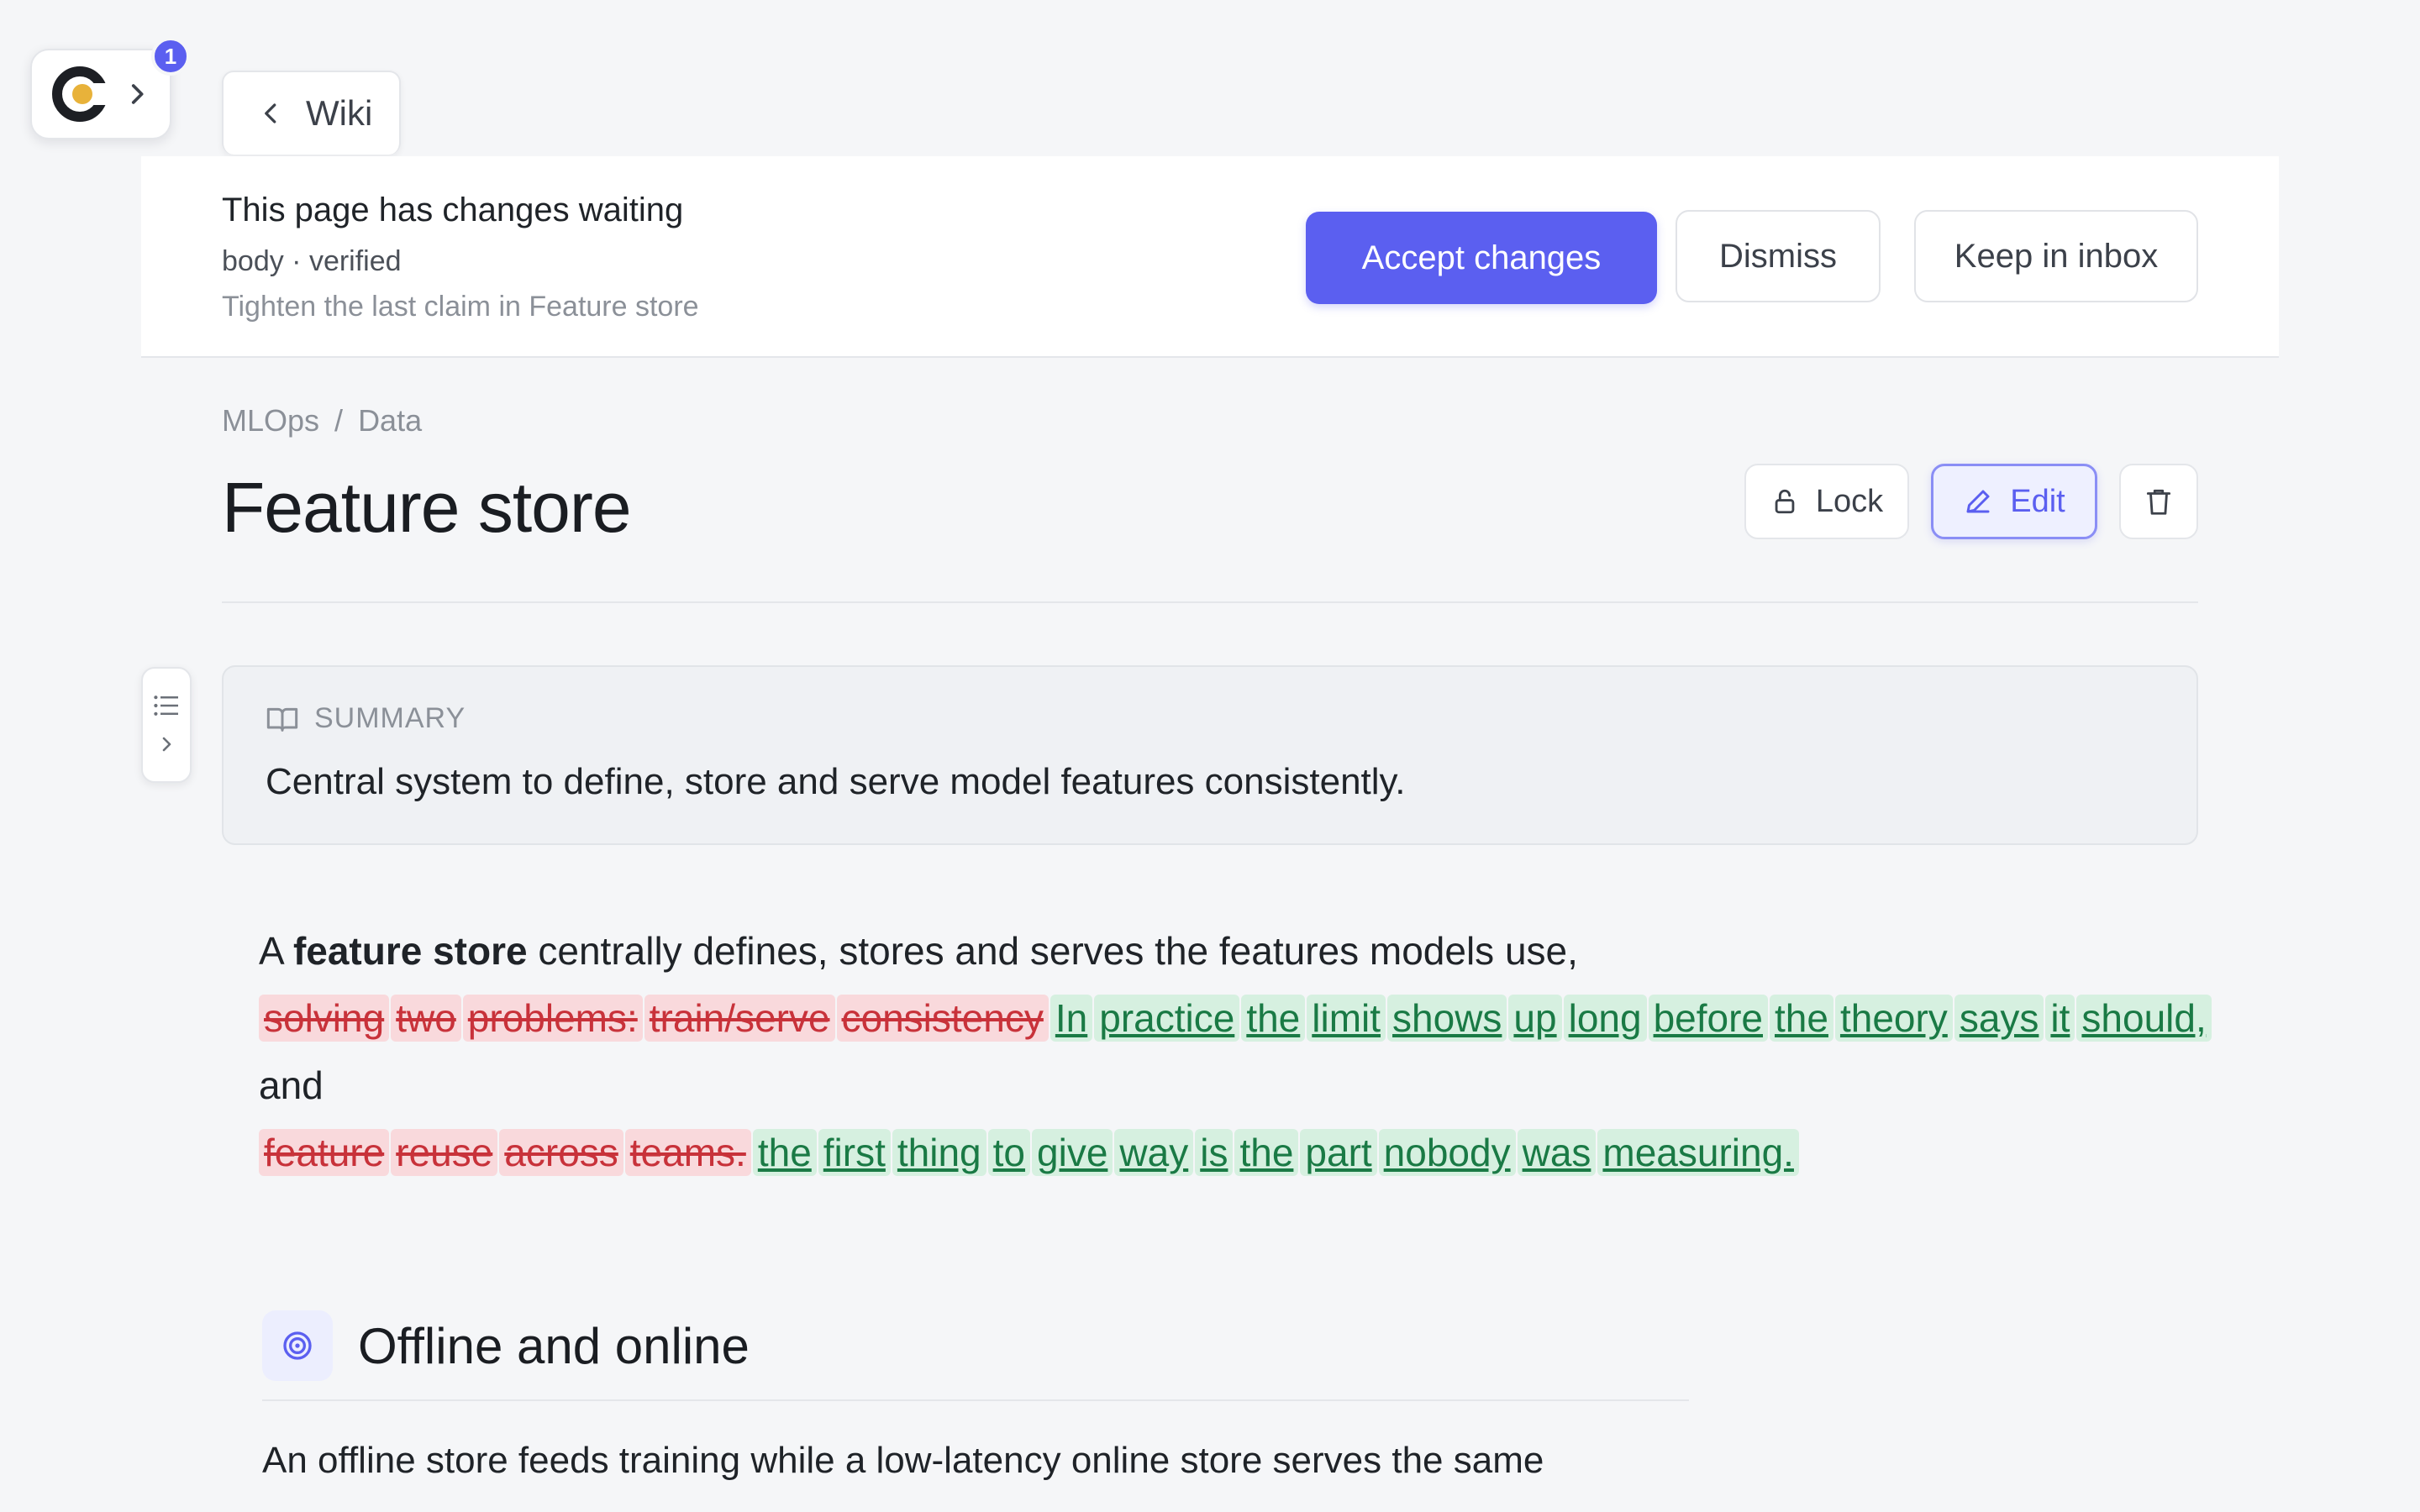 The image size is (2420, 1512). Describe the element at coordinates (427, 507) in the screenshot. I see `page-title: Feature store` at that location.